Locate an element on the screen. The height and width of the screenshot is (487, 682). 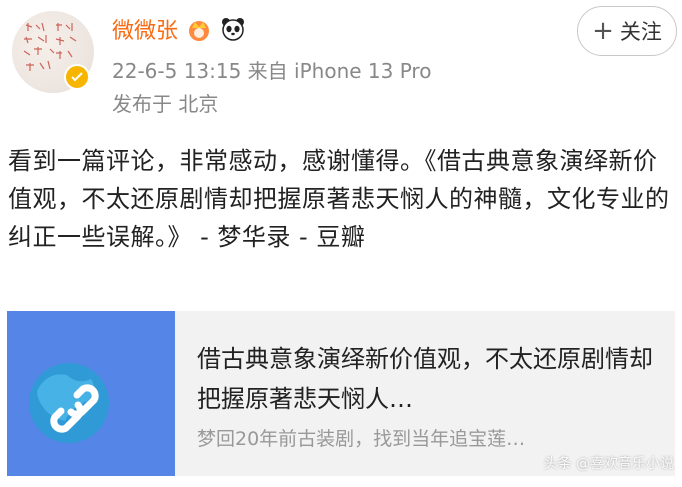
post-timestamp-source: 22-6-5 13:15 来自 iPhone 13 Pro is located at coordinates (272, 71).